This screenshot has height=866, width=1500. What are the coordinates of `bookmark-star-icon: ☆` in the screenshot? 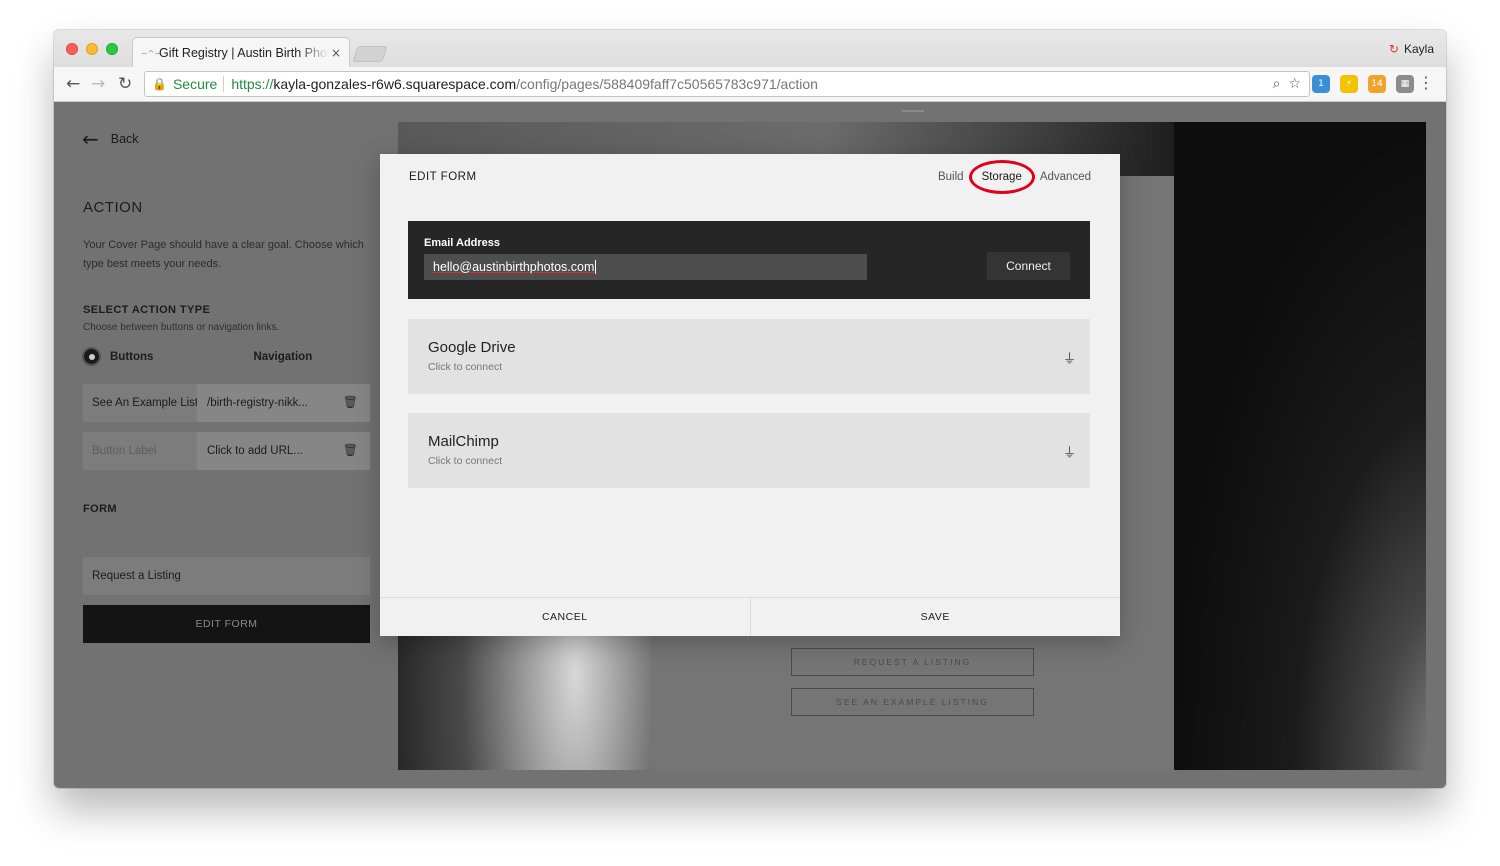 It's located at (1294, 84).